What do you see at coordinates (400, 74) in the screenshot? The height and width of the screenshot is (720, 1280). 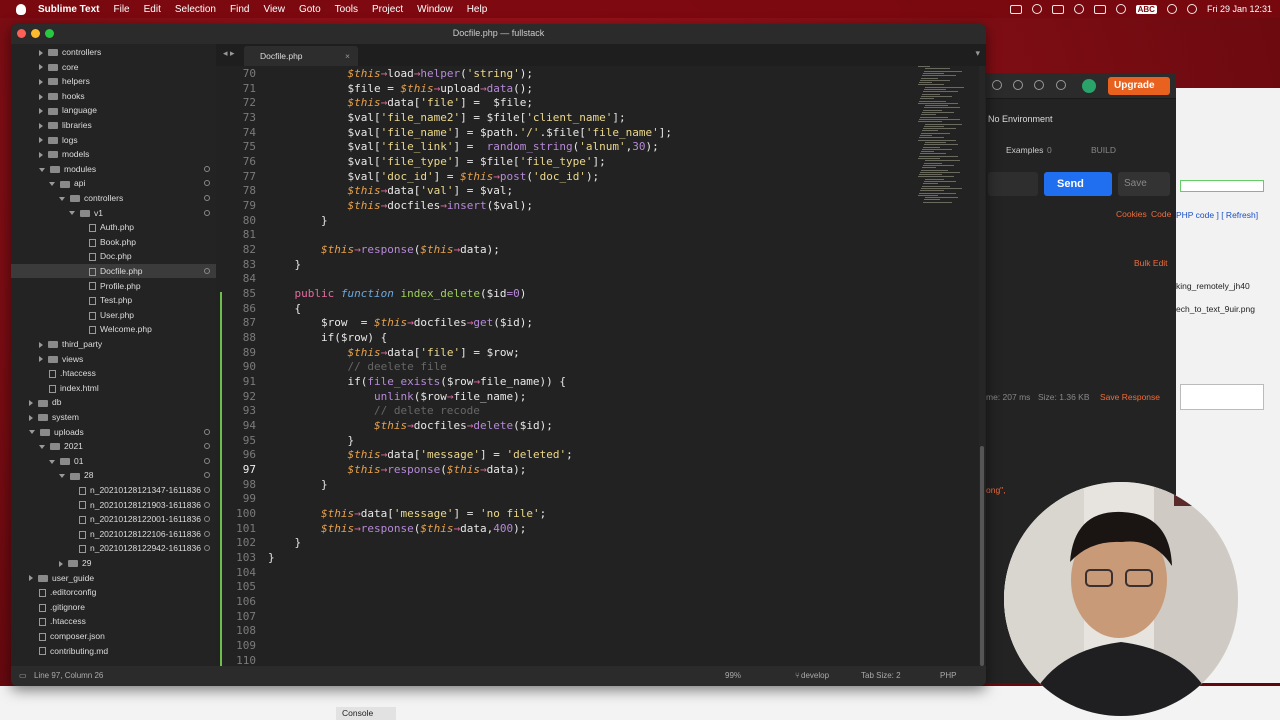 I see `code-line: $this→load→helper('string');` at bounding box center [400, 74].